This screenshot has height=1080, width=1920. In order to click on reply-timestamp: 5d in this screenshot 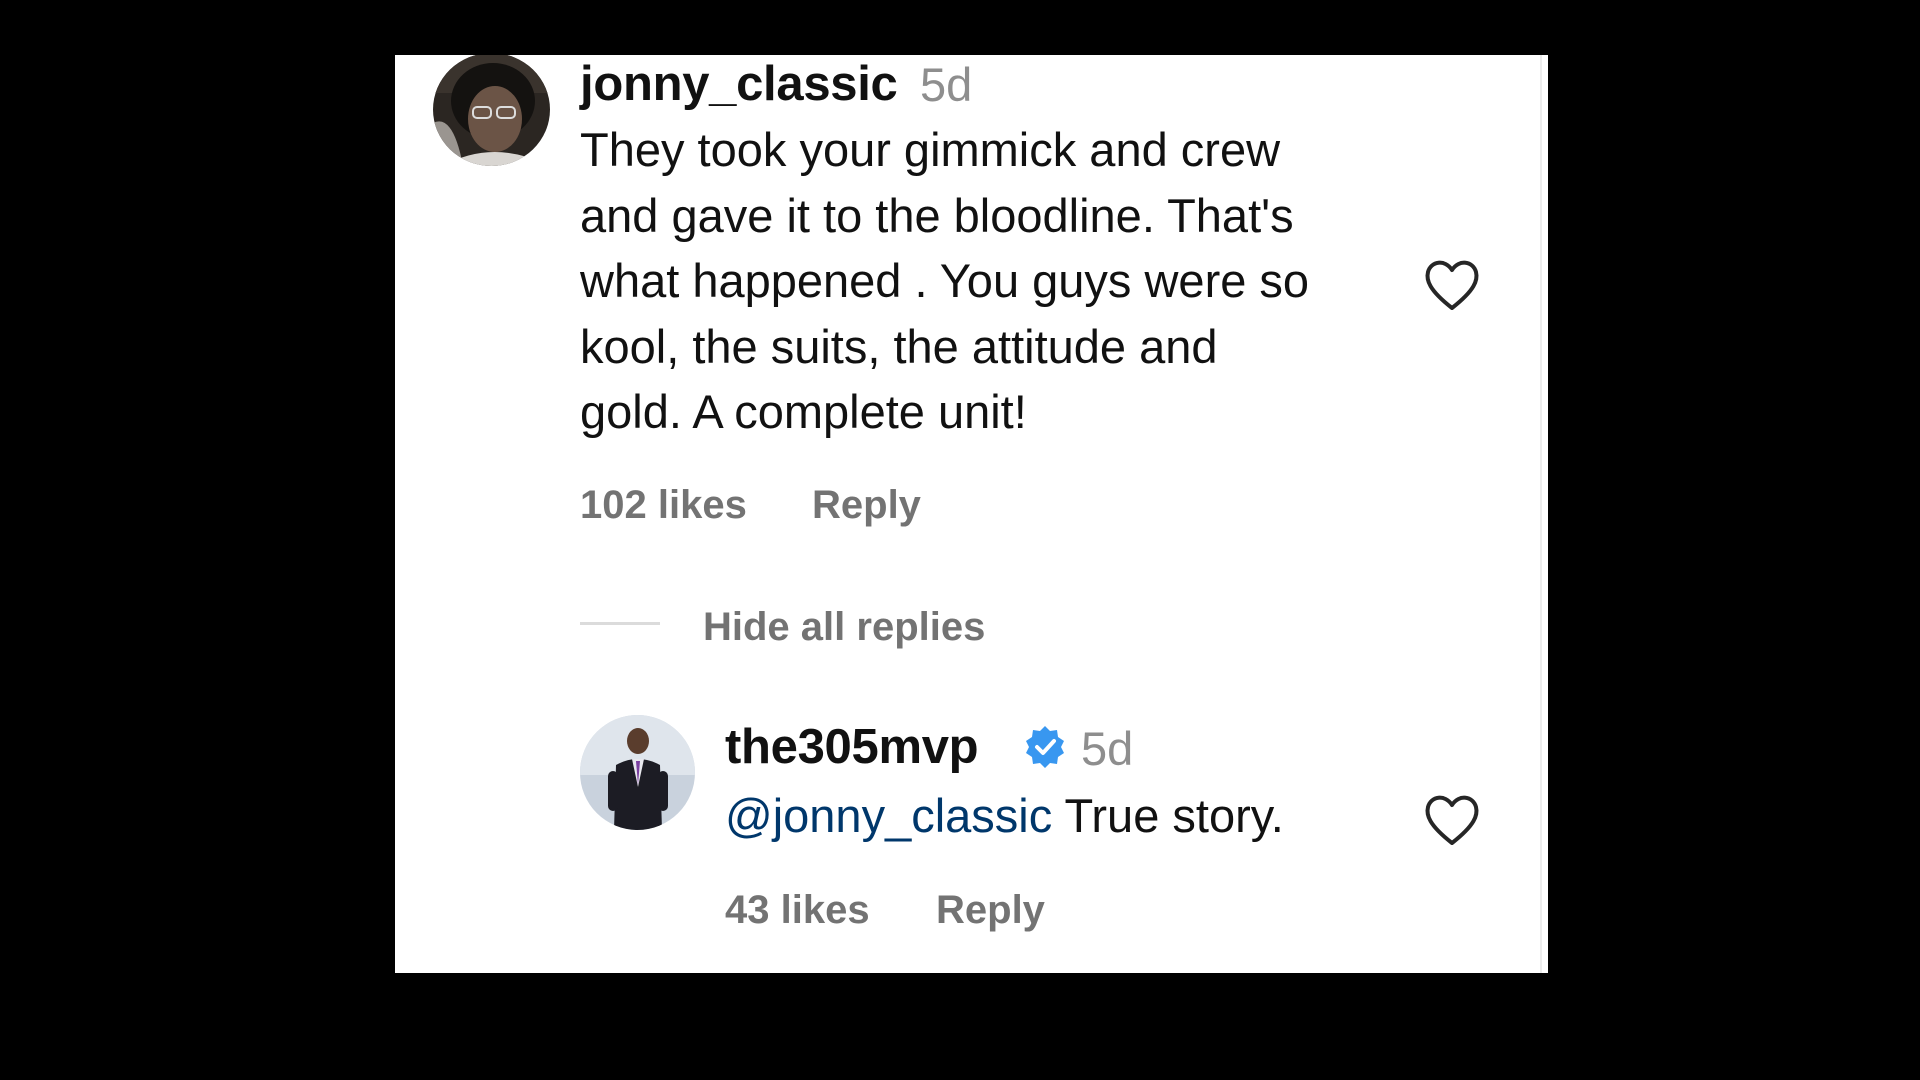, I will do `click(1107, 748)`.